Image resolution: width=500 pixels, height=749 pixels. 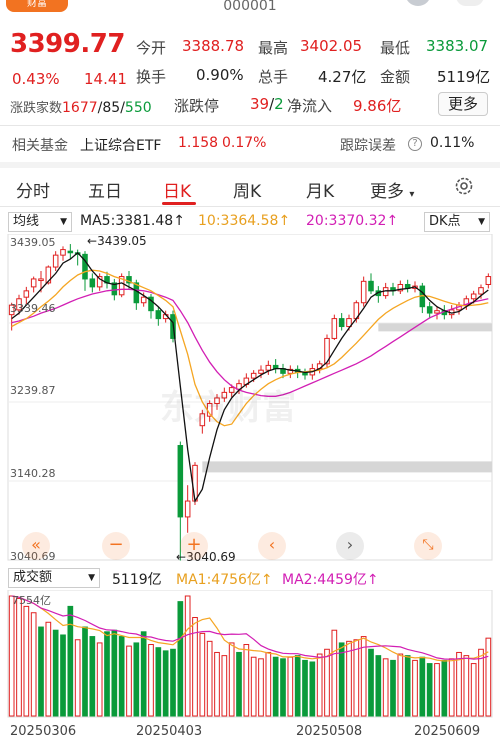 What do you see at coordinates (464, 77) in the screenshot?
I see `amount-value: 5119亿` at bounding box center [464, 77].